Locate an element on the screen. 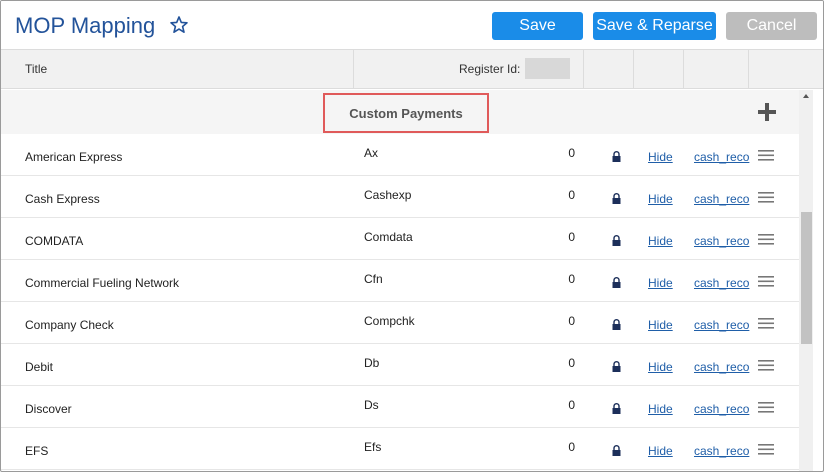 The width and height of the screenshot is (824, 472). cancel-button: Cancel is located at coordinates (771, 26).